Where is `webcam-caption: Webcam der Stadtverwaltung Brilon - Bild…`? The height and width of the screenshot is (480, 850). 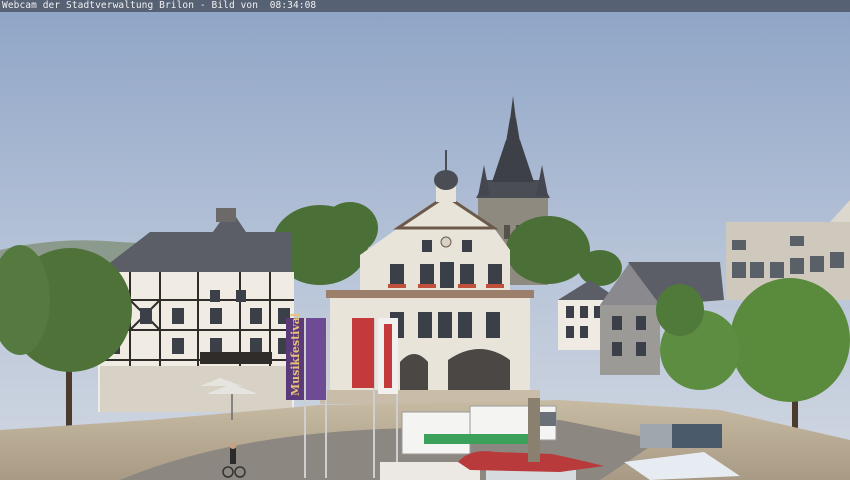
webcam-caption: Webcam der Stadtverwaltung Brilon - Bild… is located at coordinates (159, 5).